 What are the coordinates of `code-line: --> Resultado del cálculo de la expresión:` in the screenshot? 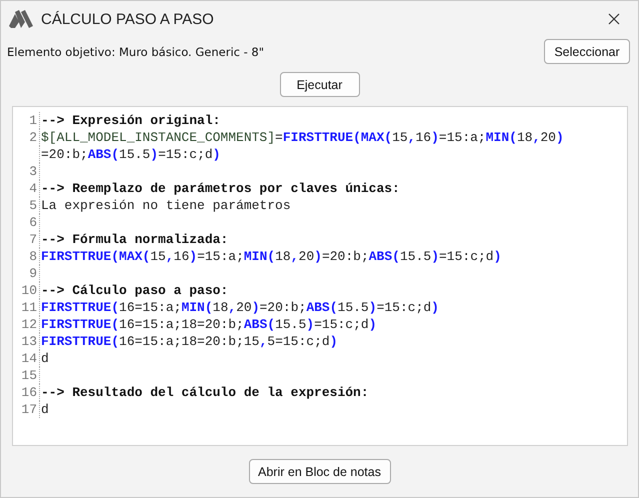 It's located at (204, 392).